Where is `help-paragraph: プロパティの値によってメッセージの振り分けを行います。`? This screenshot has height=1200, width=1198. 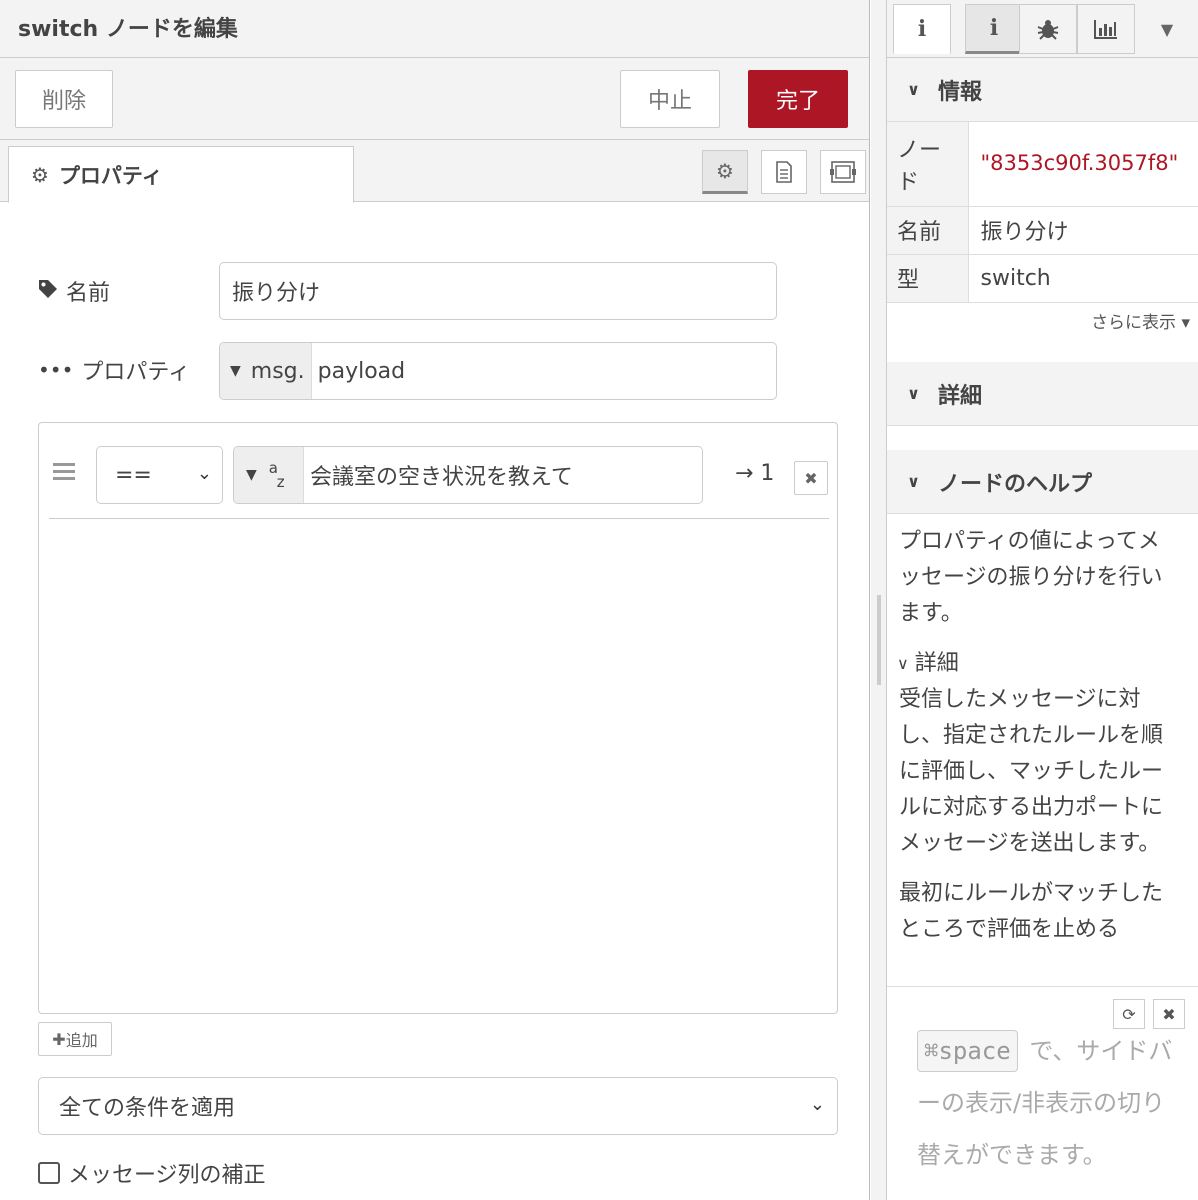 help-paragraph: プロパティの値によってメッセージの振り分けを行います。 is located at coordinates (1031, 577).